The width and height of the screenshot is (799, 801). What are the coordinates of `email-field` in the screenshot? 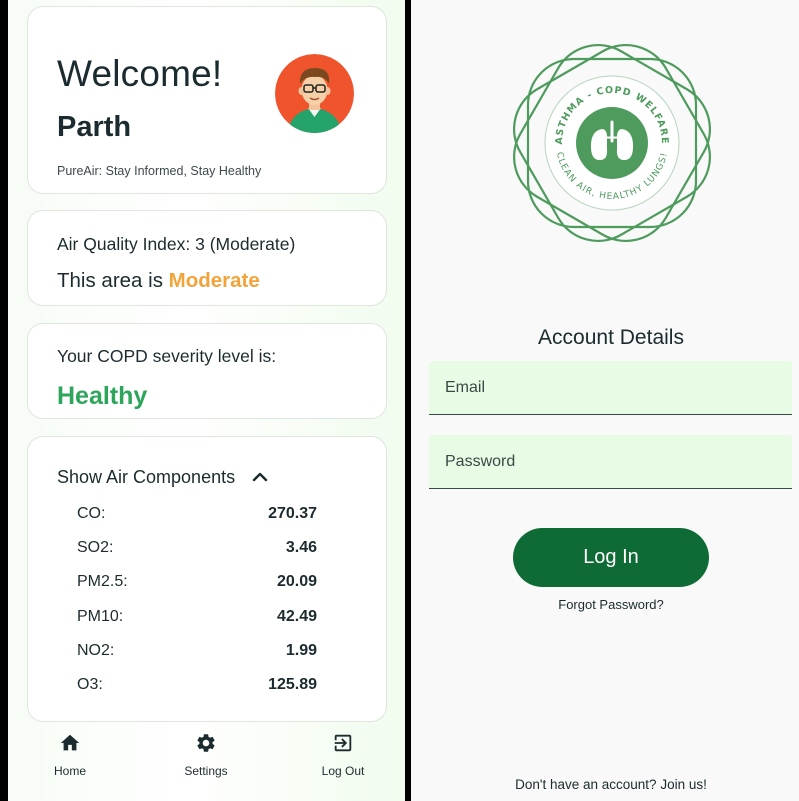 It's located at (610, 388).